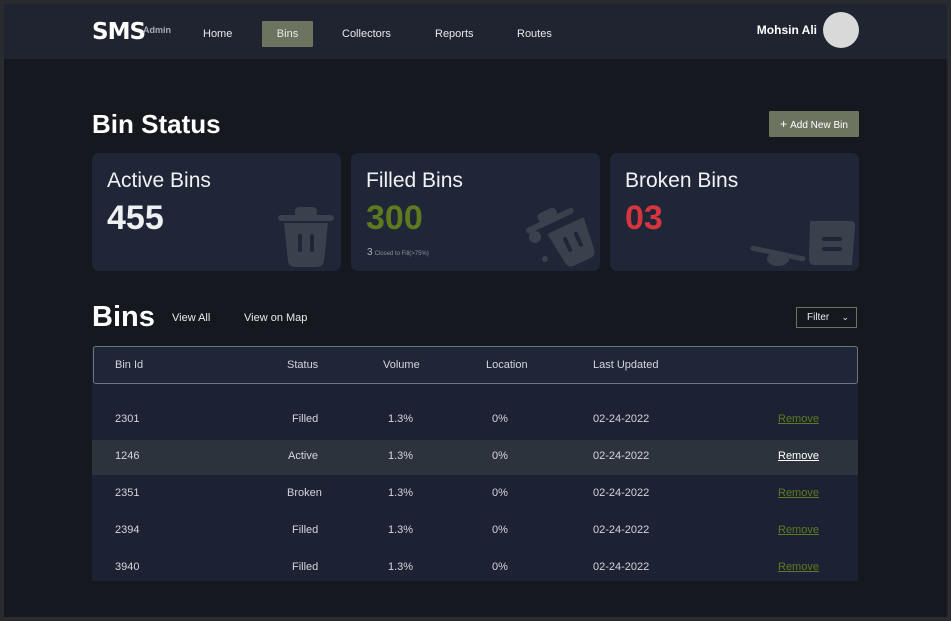 The width and height of the screenshot is (951, 621). I want to click on nav-bins: Bins, so click(287, 34).